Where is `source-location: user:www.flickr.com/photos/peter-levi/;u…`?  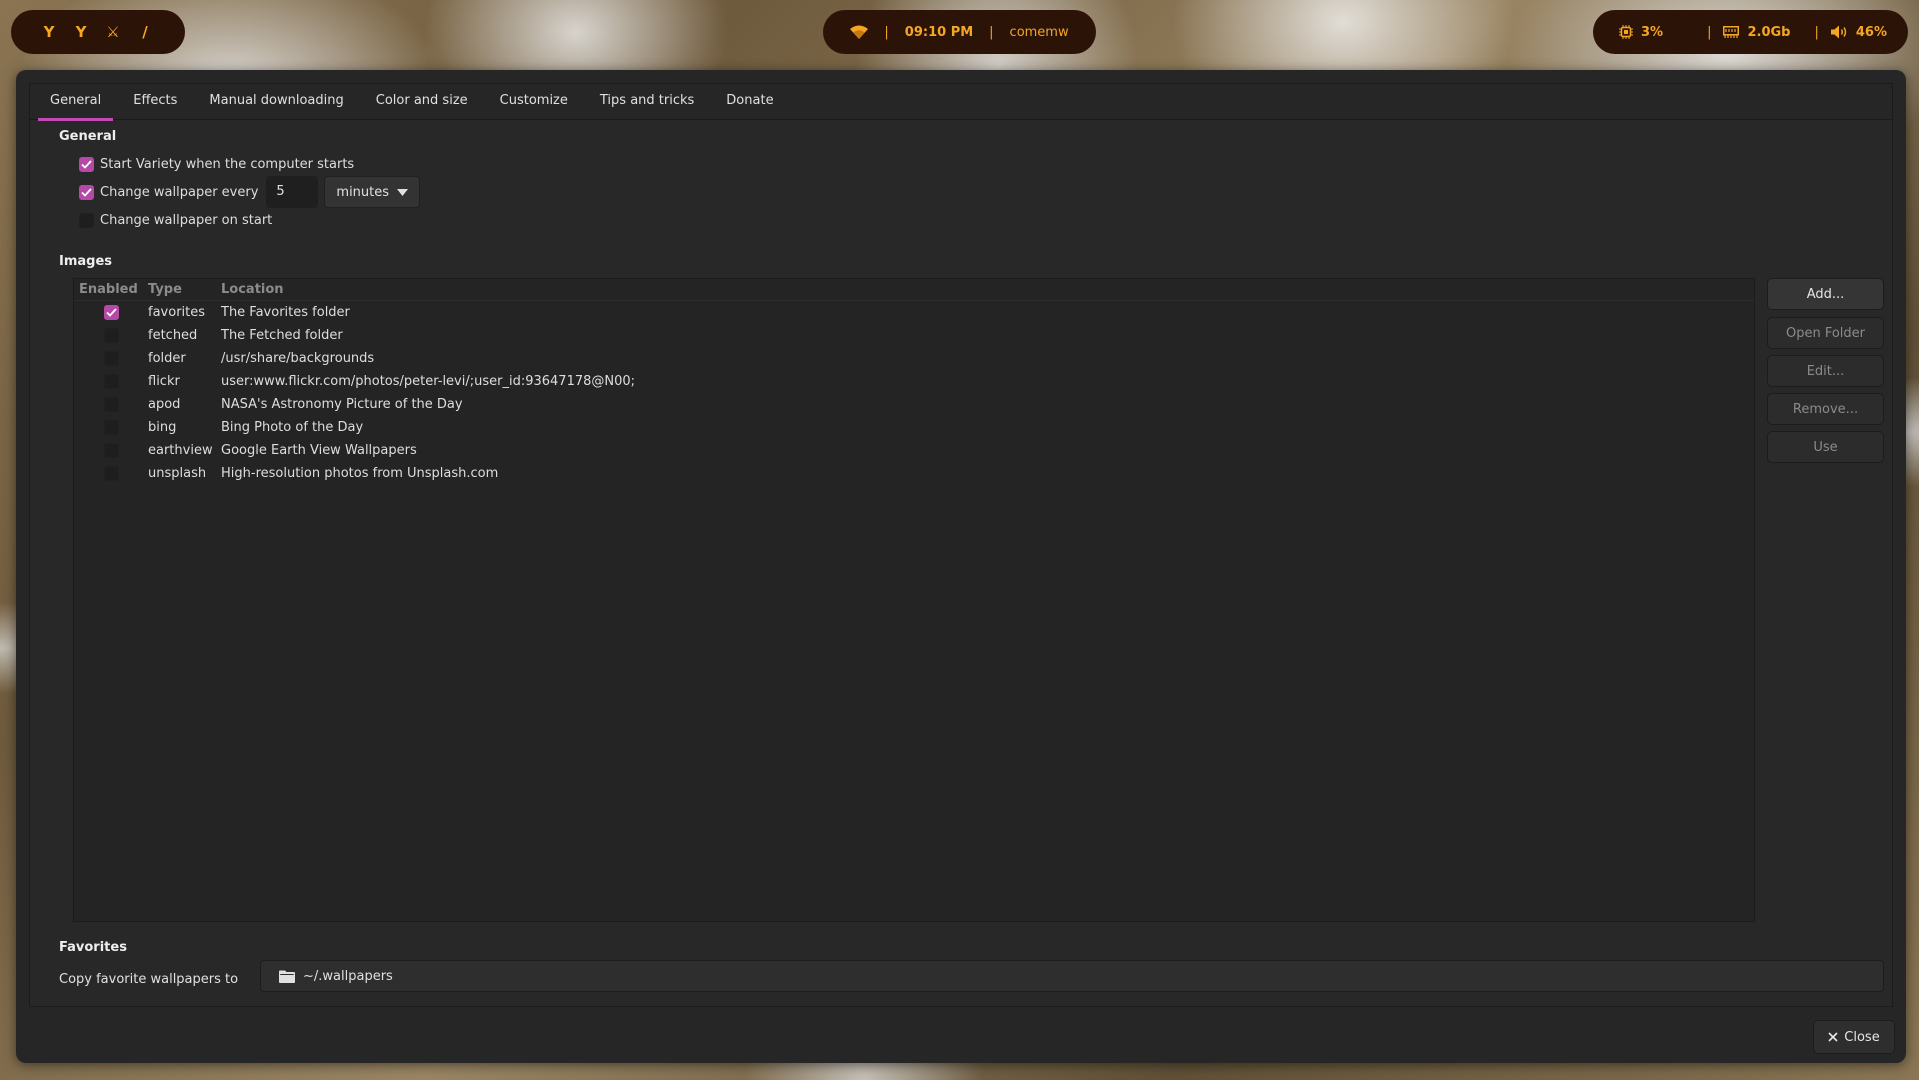 source-location: user:www.flickr.com/photos/peter-levi/;u… is located at coordinates (428, 381).